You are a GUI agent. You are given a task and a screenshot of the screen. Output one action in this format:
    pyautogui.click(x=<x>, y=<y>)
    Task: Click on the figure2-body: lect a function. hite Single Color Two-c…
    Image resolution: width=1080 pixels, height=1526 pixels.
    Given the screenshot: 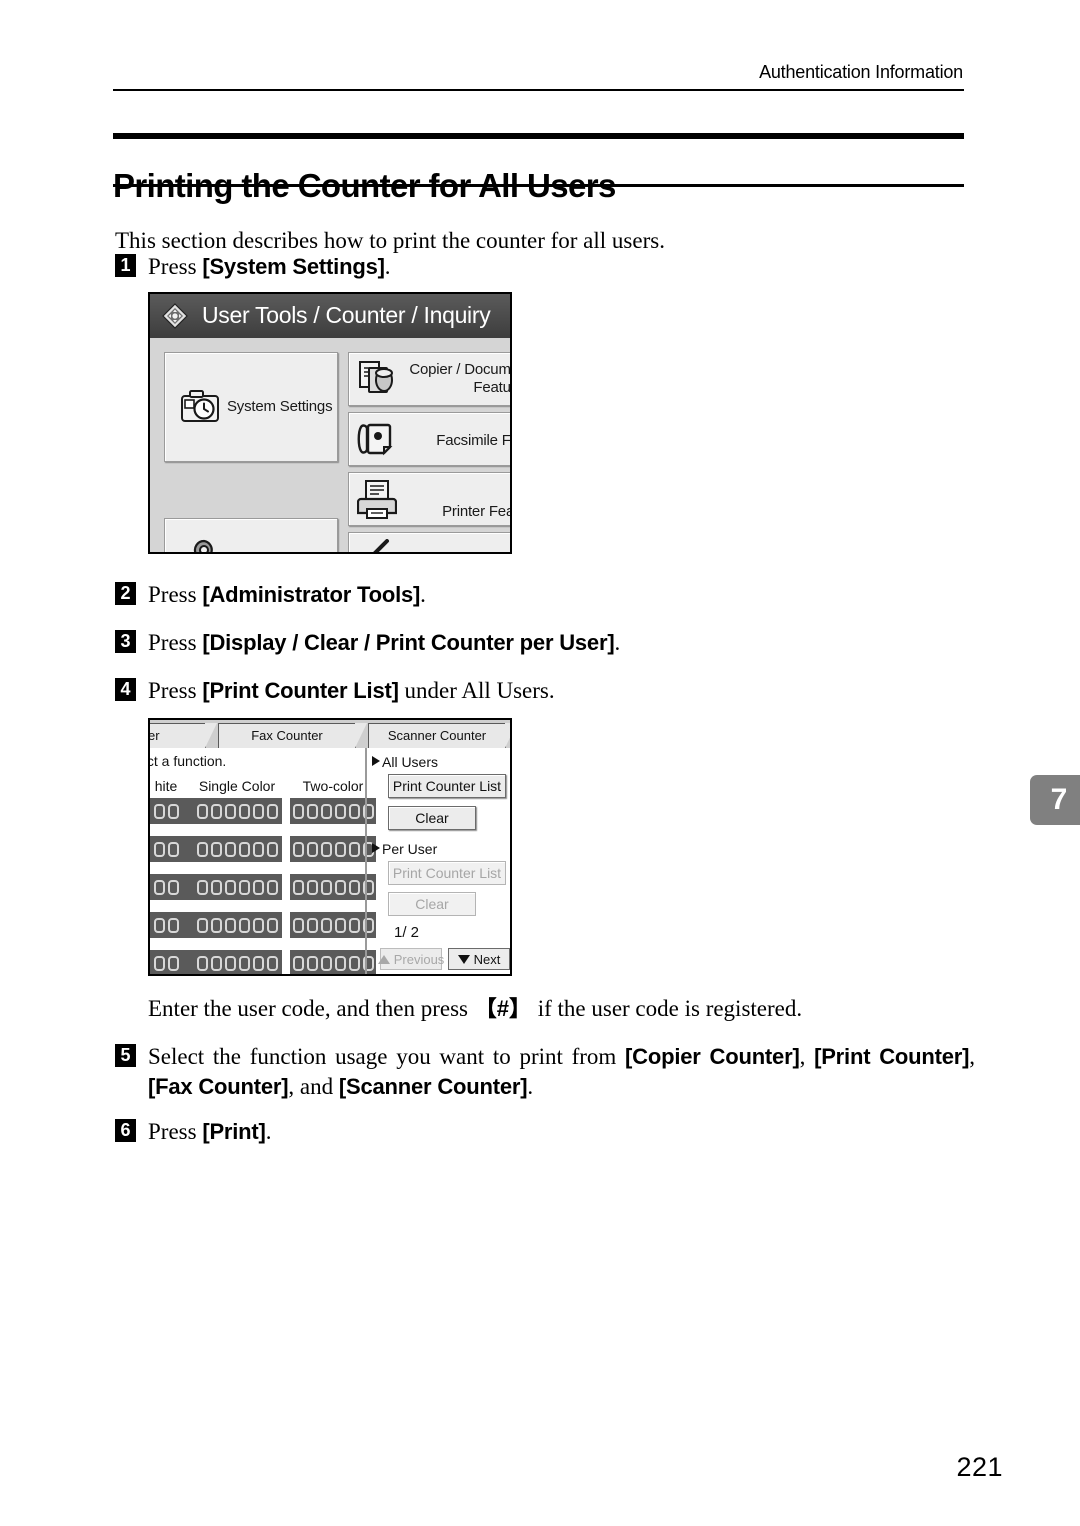 What is the action you would take?
    pyautogui.click(x=330, y=861)
    